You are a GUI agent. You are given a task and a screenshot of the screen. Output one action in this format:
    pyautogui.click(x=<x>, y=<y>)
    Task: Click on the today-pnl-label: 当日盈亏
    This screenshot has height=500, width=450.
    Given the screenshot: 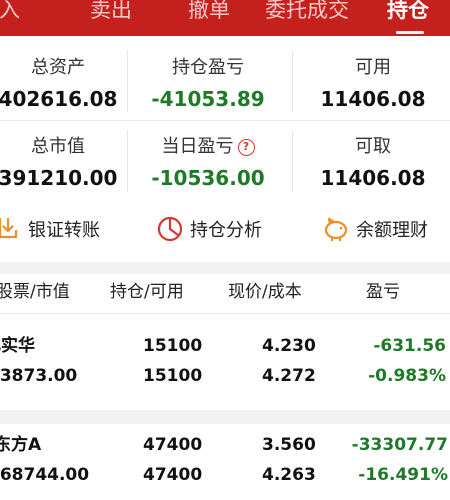 What is the action you would take?
    pyautogui.click(x=197, y=146)
    